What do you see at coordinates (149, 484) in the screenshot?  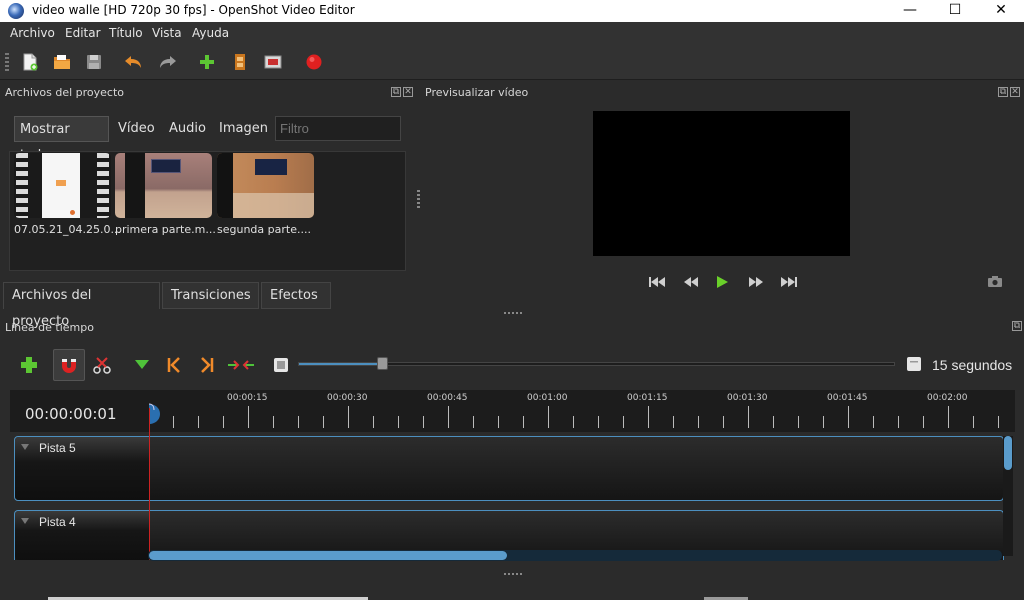 I see `playhead-line` at bounding box center [149, 484].